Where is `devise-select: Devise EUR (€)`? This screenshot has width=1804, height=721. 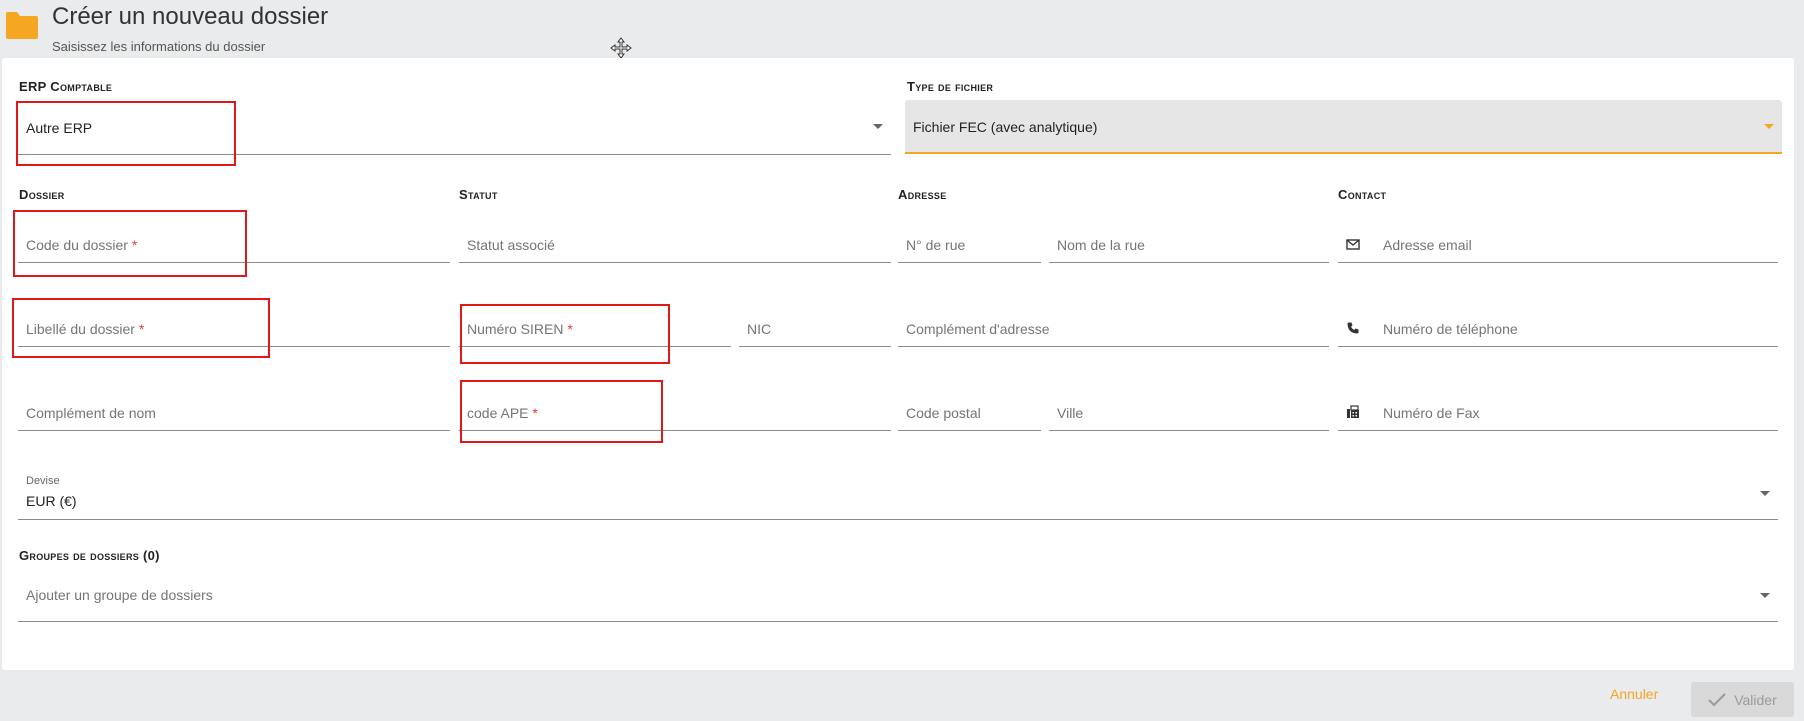 devise-select: Devise EUR (€) is located at coordinates (898, 497).